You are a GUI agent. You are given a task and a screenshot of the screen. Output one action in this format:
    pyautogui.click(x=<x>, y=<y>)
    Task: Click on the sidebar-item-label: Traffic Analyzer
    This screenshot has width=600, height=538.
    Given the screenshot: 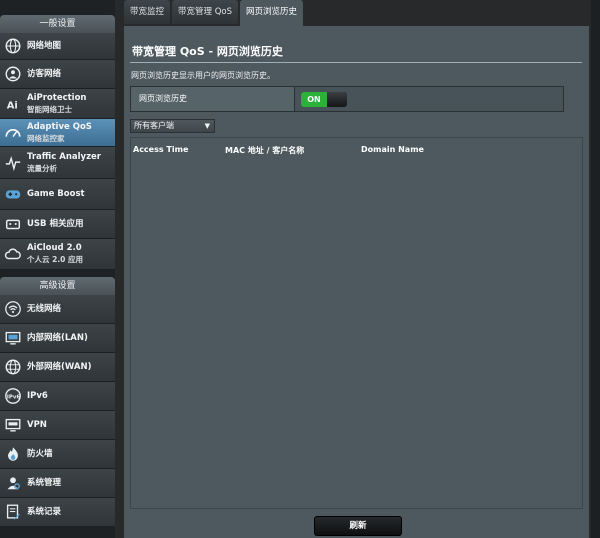 What is the action you would take?
    pyautogui.click(x=64, y=156)
    